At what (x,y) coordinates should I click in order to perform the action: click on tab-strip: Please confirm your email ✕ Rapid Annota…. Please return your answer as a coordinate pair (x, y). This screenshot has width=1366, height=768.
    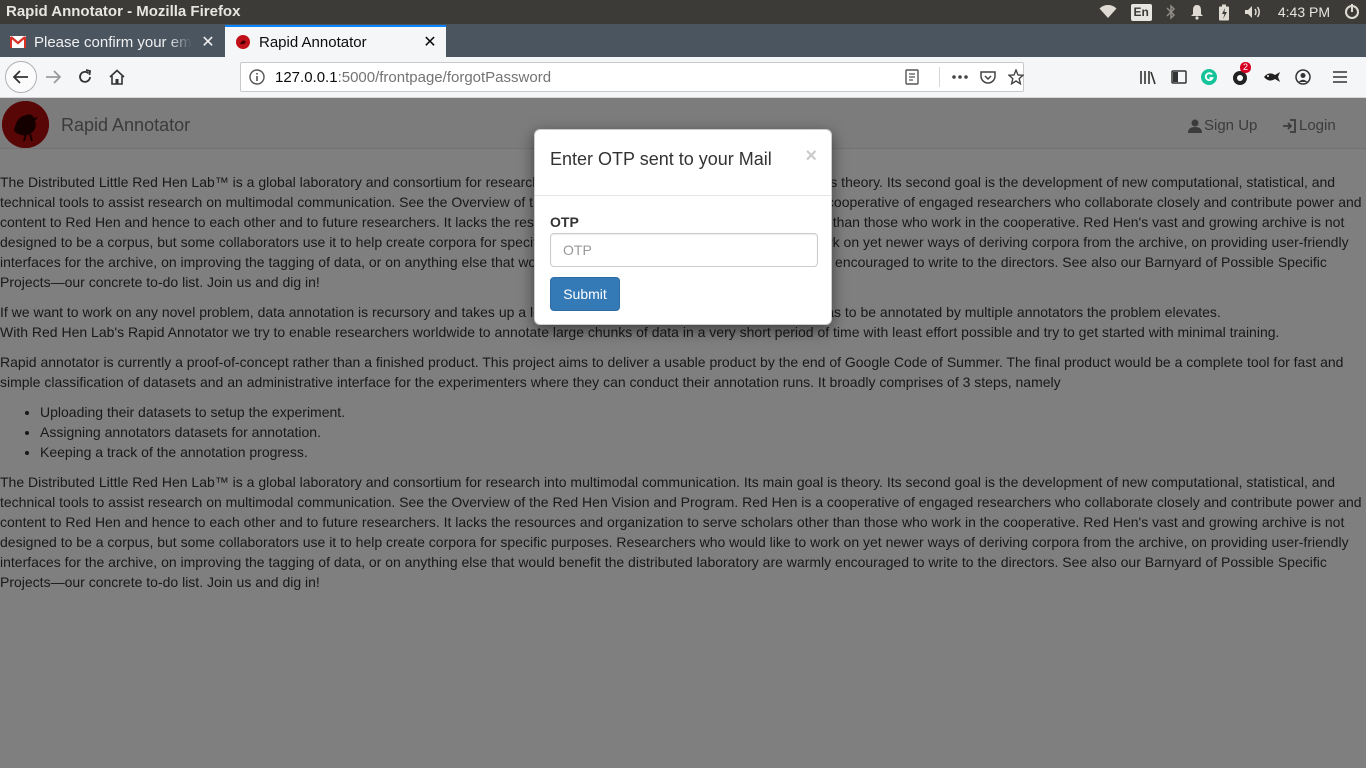
    Looking at the image, I should click on (683, 50).